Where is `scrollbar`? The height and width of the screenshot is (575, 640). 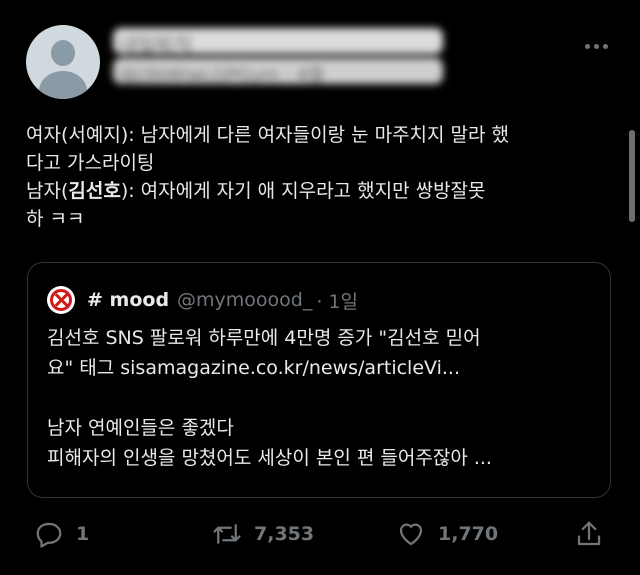 scrollbar is located at coordinates (632, 176).